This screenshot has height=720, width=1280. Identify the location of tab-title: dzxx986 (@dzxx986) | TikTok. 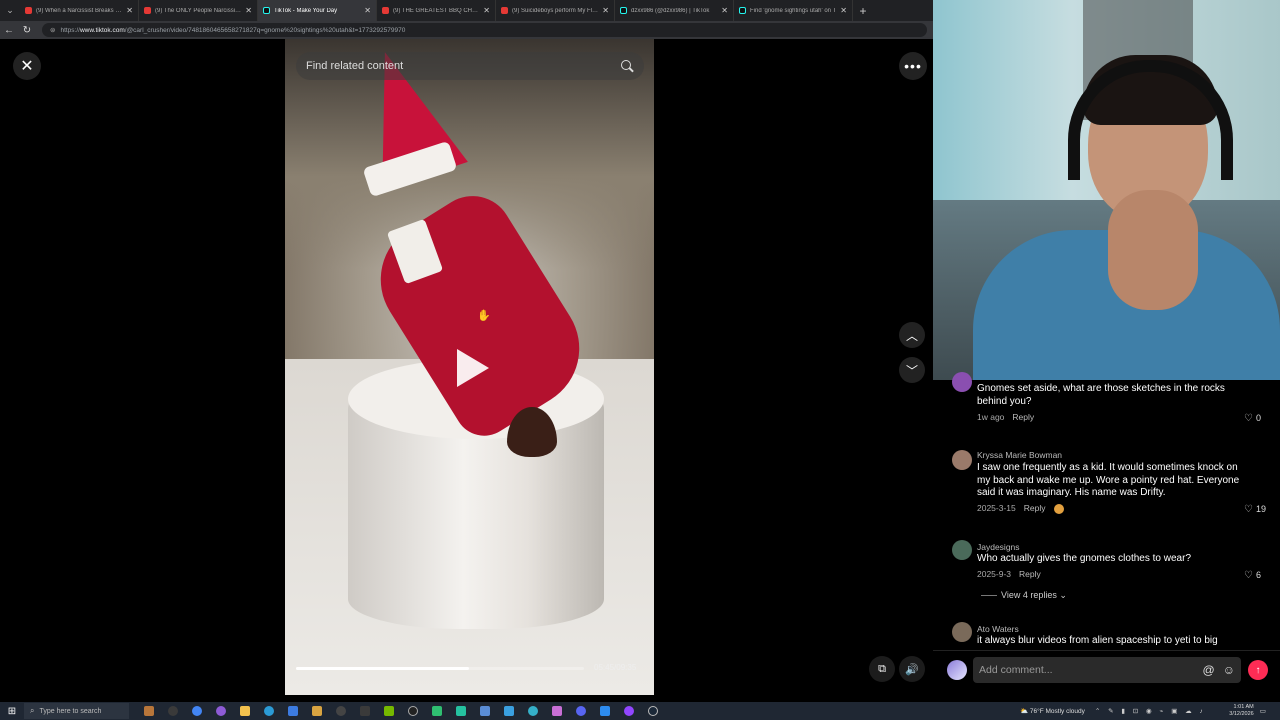
(670, 10).